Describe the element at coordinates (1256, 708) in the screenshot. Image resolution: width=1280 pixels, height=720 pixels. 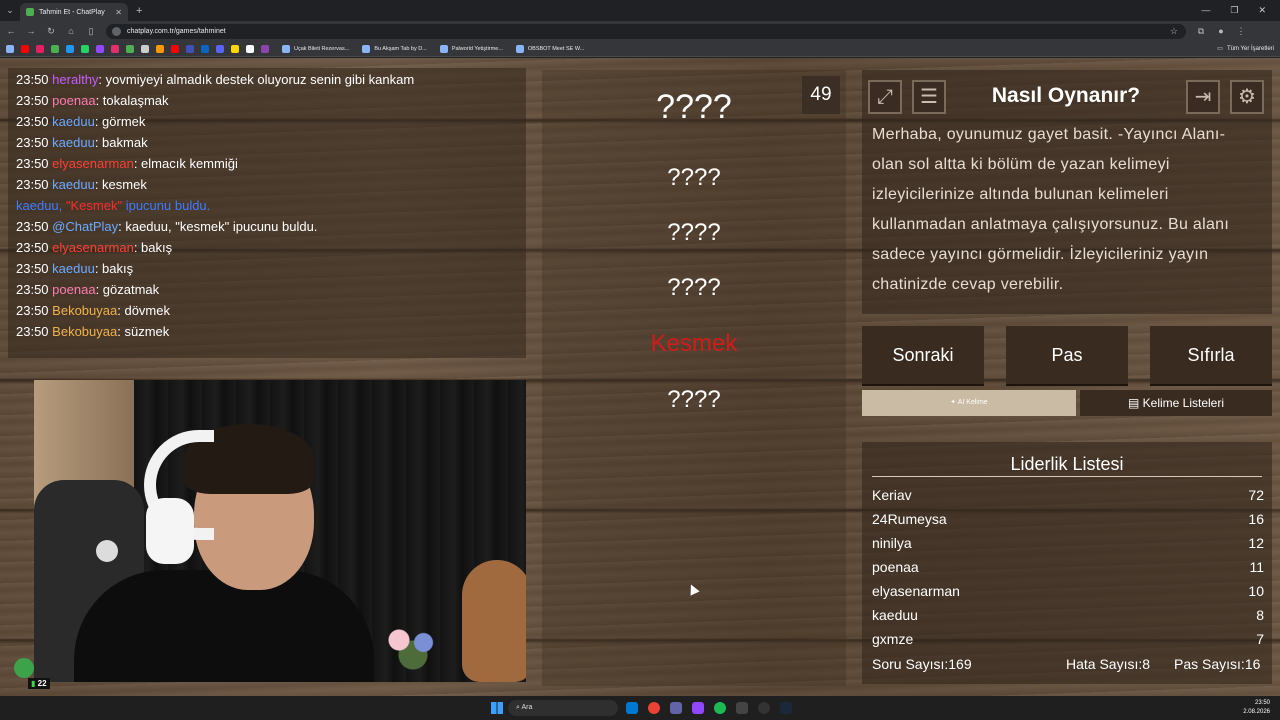
I see `system-clock: 23:50 2.08.2026` at that location.